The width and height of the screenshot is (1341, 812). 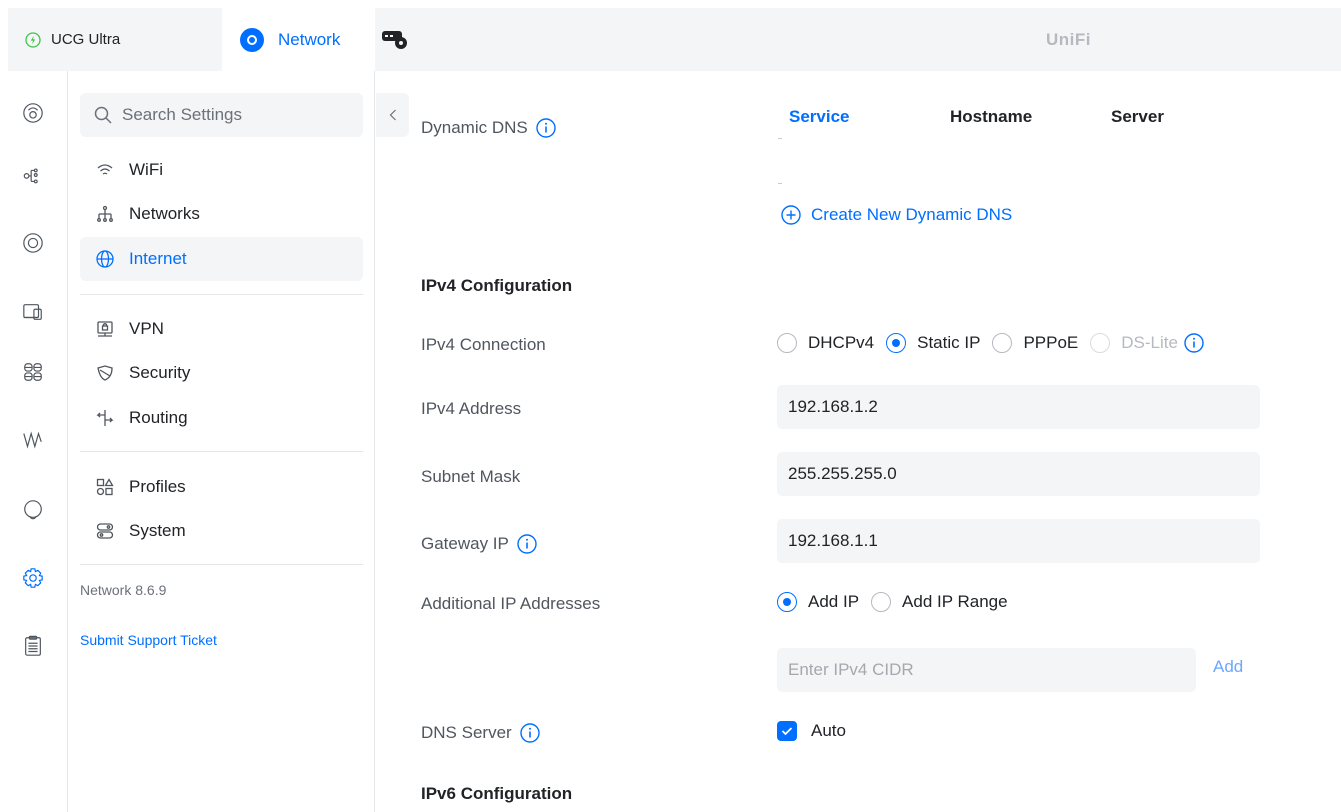 I want to click on sidebar-item-security: Security, so click(x=221, y=373).